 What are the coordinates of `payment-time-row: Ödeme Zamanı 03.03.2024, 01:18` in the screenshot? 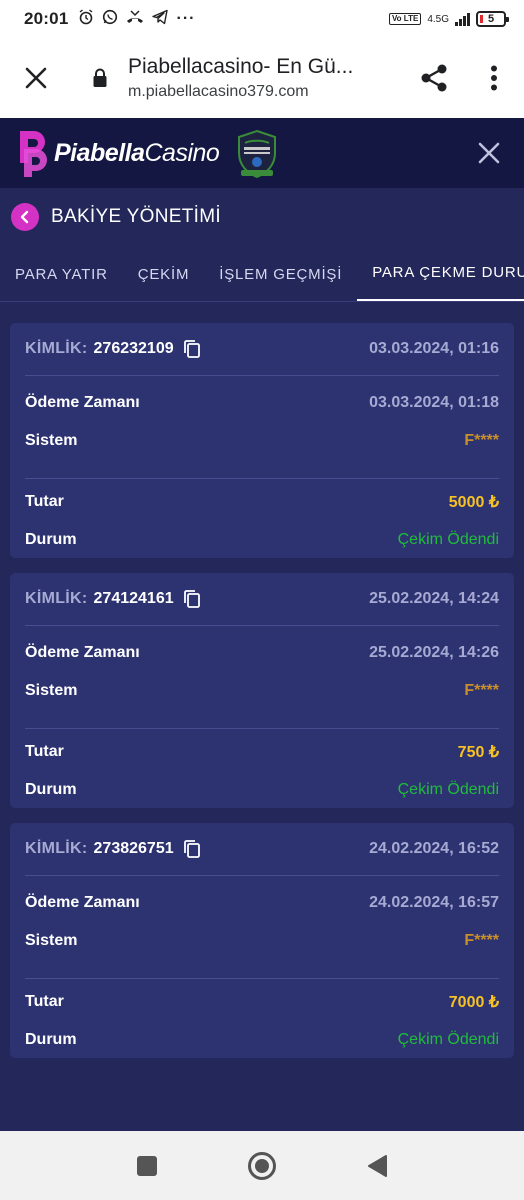 It's located at (262, 403).